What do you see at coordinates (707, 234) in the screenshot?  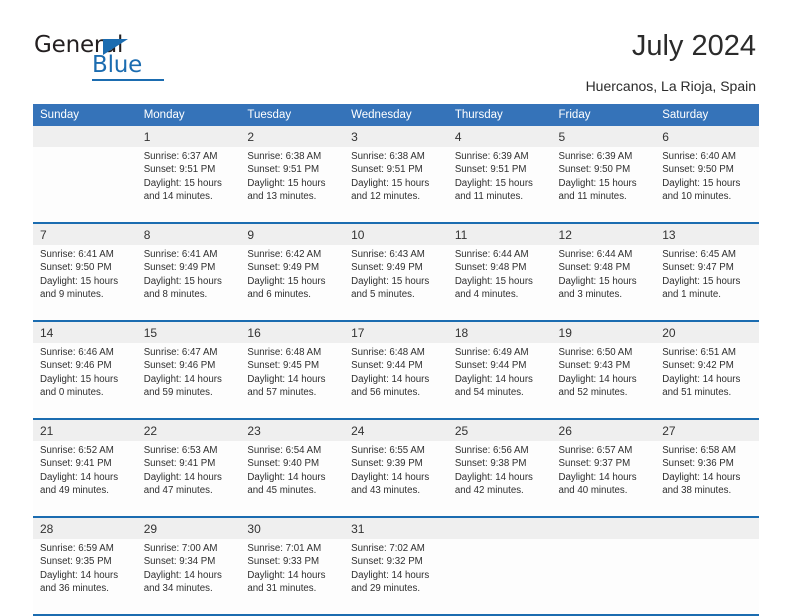 I see `day-number: 13` at bounding box center [707, 234].